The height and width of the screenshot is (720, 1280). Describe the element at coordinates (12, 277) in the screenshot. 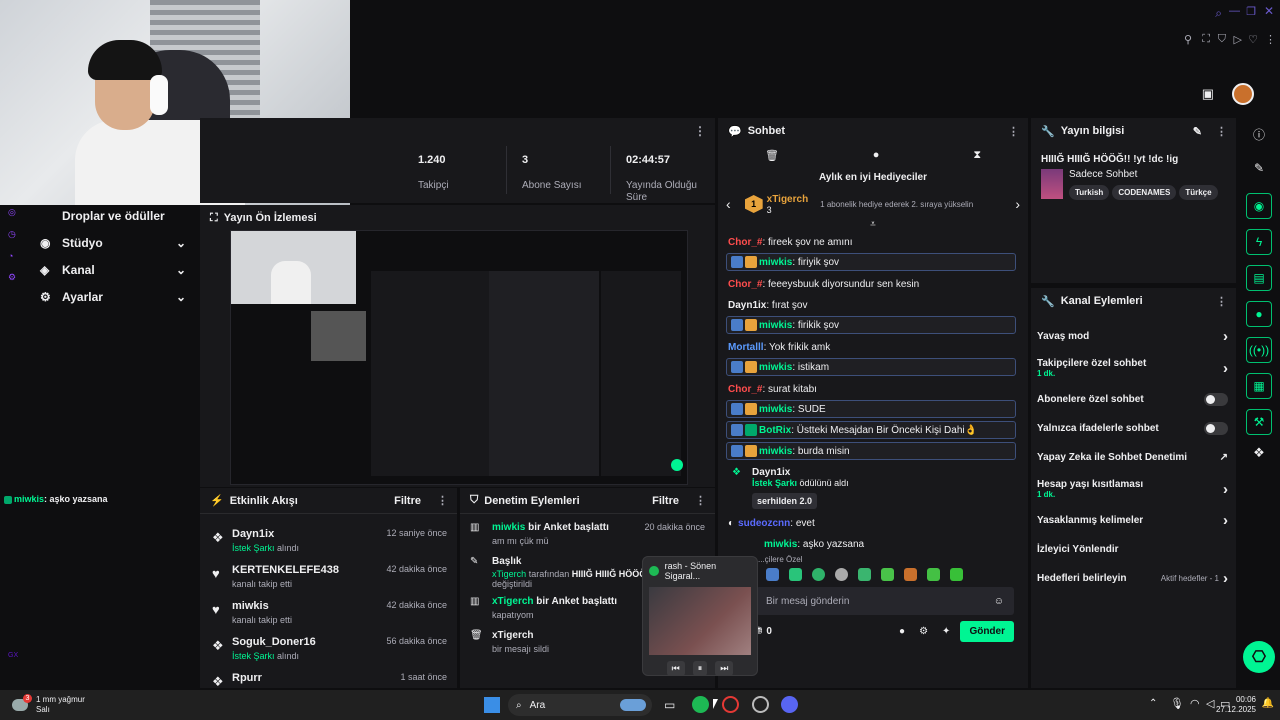

I see `settings-icon: ⚙` at that location.